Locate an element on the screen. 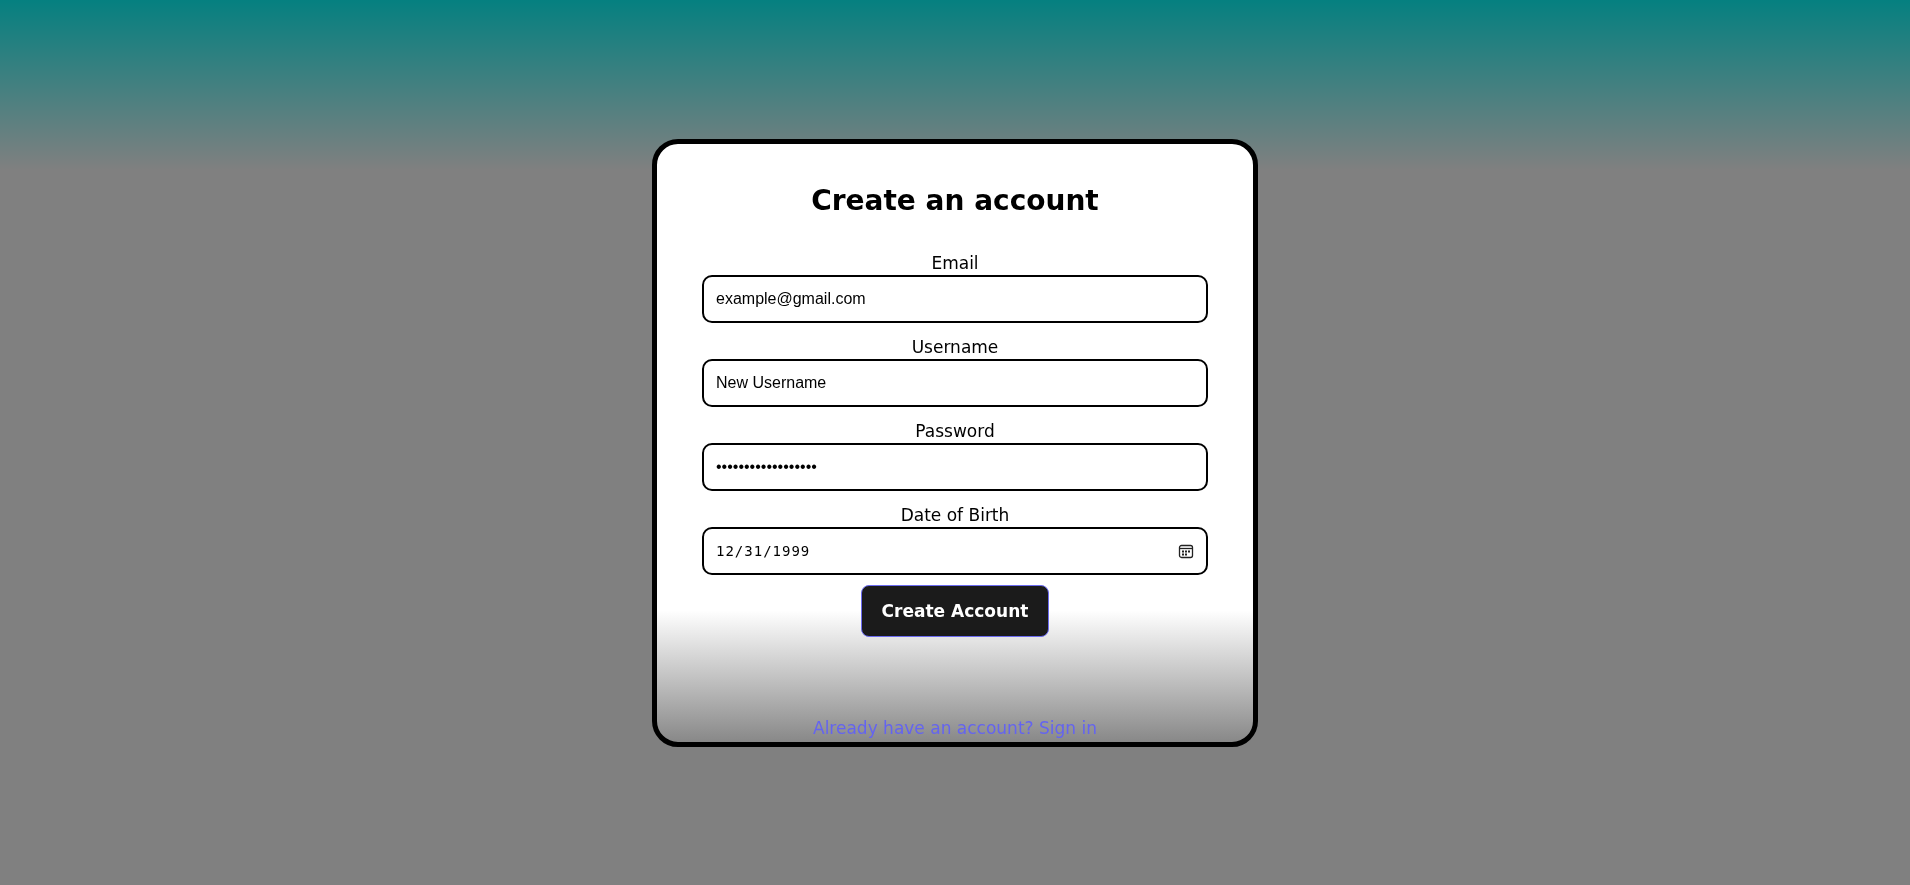 The image size is (1910, 885). date-field: 12/31/1999 is located at coordinates (955, 551).